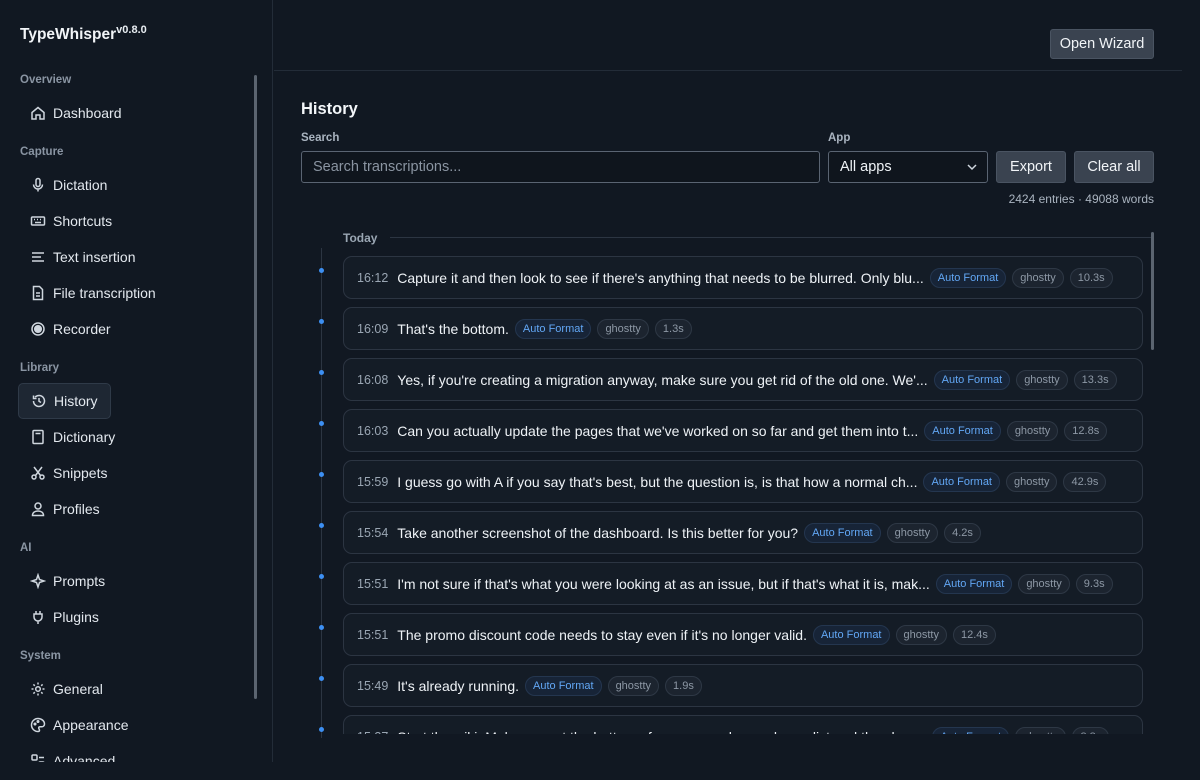 The height and width of the screenshot is (780, 1200). What do you see at coordinates (372, 732) in the screenshot?
I see `entry-time: 15:37` at bounding box center [372, 732].